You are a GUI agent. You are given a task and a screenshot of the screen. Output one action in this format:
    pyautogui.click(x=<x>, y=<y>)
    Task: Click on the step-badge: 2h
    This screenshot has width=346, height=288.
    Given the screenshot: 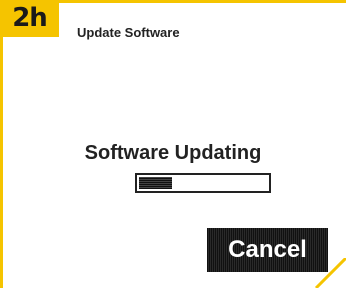 What is the action you would take?
    pyautogui.click(x=29, y=18)
    